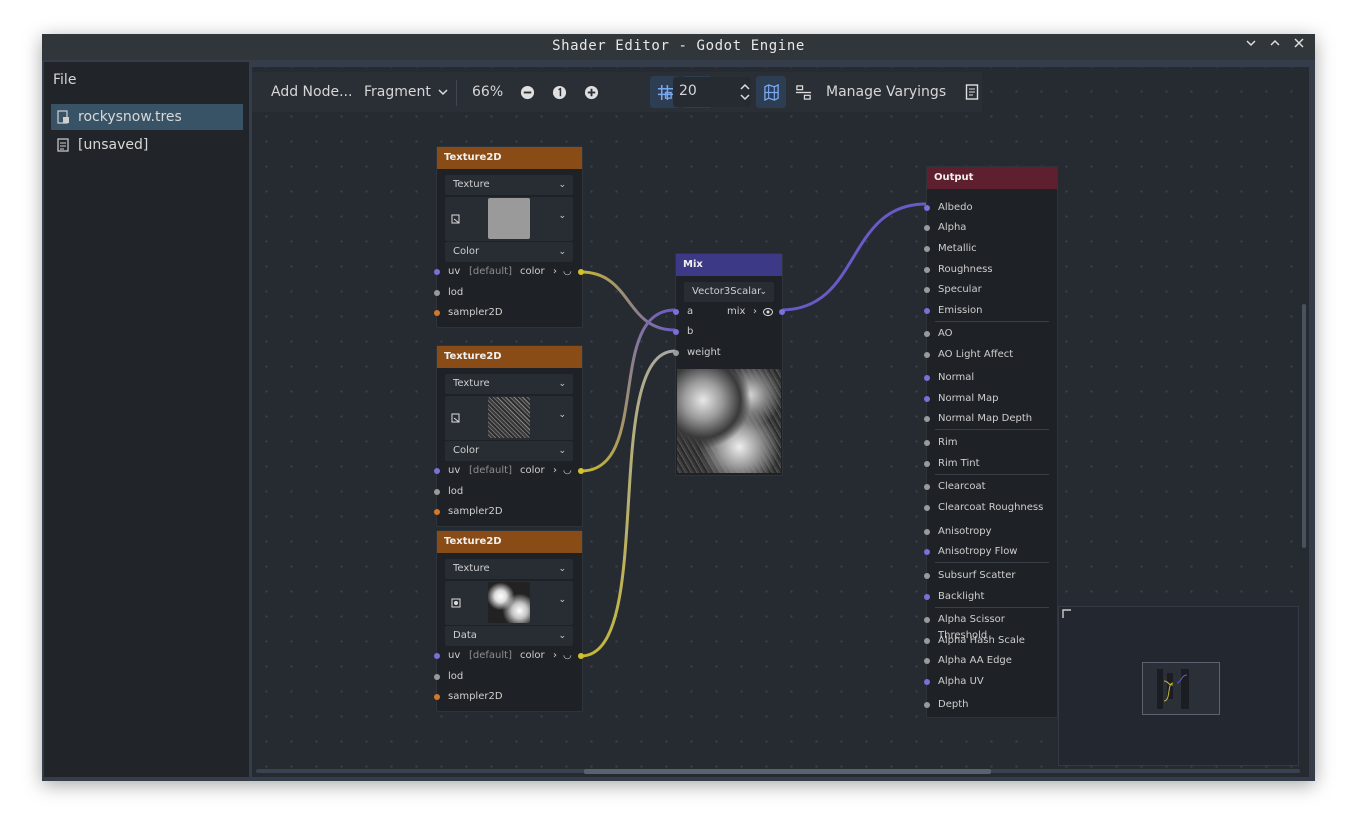 This screenshot has height=832, width=1357. I want to click on horizontal-scrollbar, so click(787, 771).